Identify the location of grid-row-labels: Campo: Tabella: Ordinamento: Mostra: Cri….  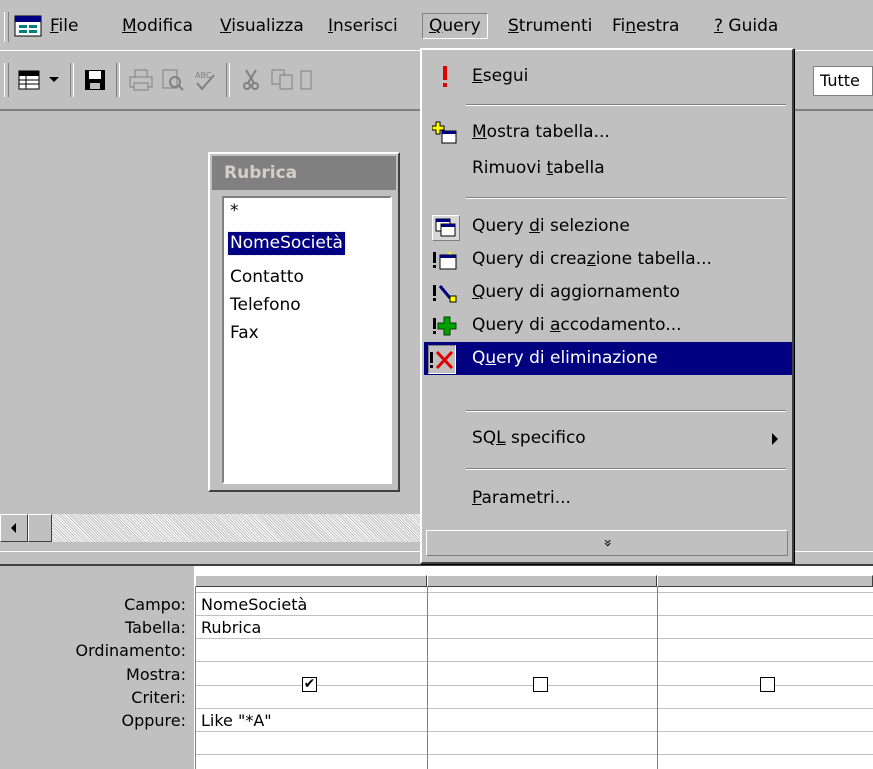
(97, 667).